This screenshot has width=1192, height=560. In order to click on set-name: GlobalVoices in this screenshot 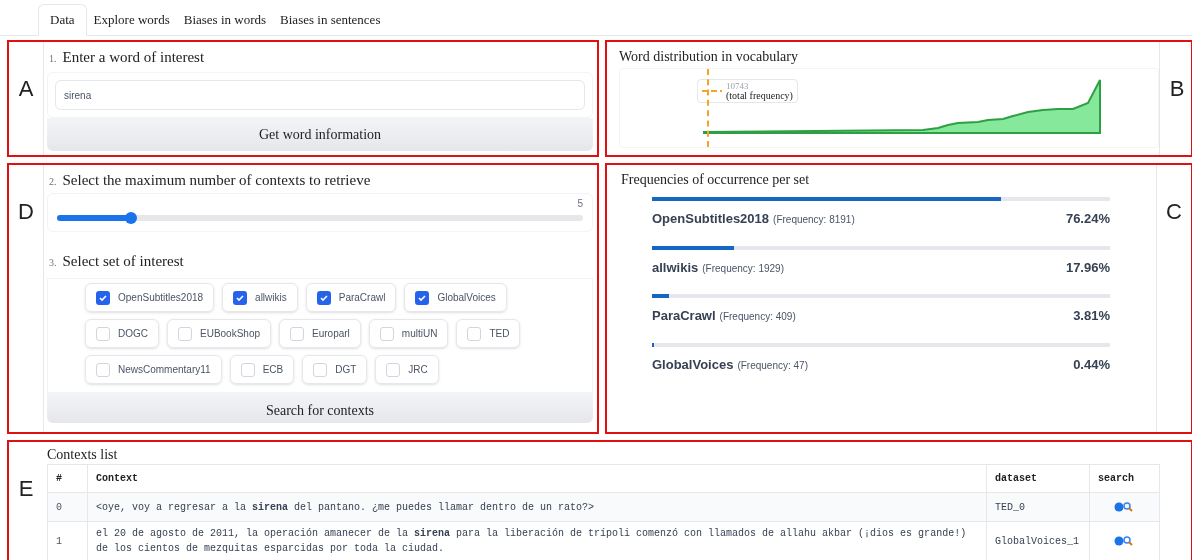, I will do `click(693, 364)`.